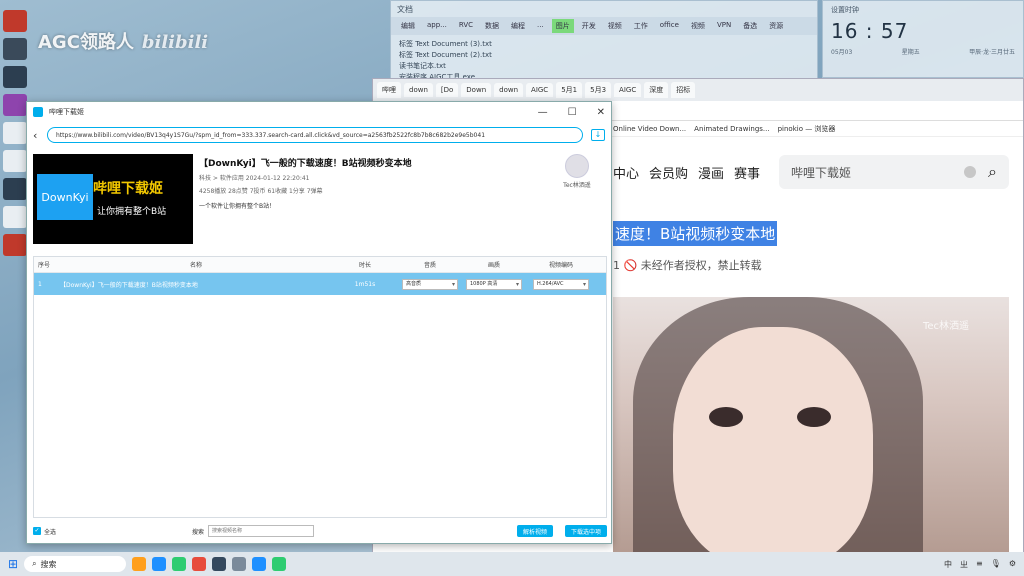 This screenshot has width=1024, height=576. I want to click on video-title: 【DownKyi】飞一般的下载速度！B站视频秒变本地, so click(305, 164).